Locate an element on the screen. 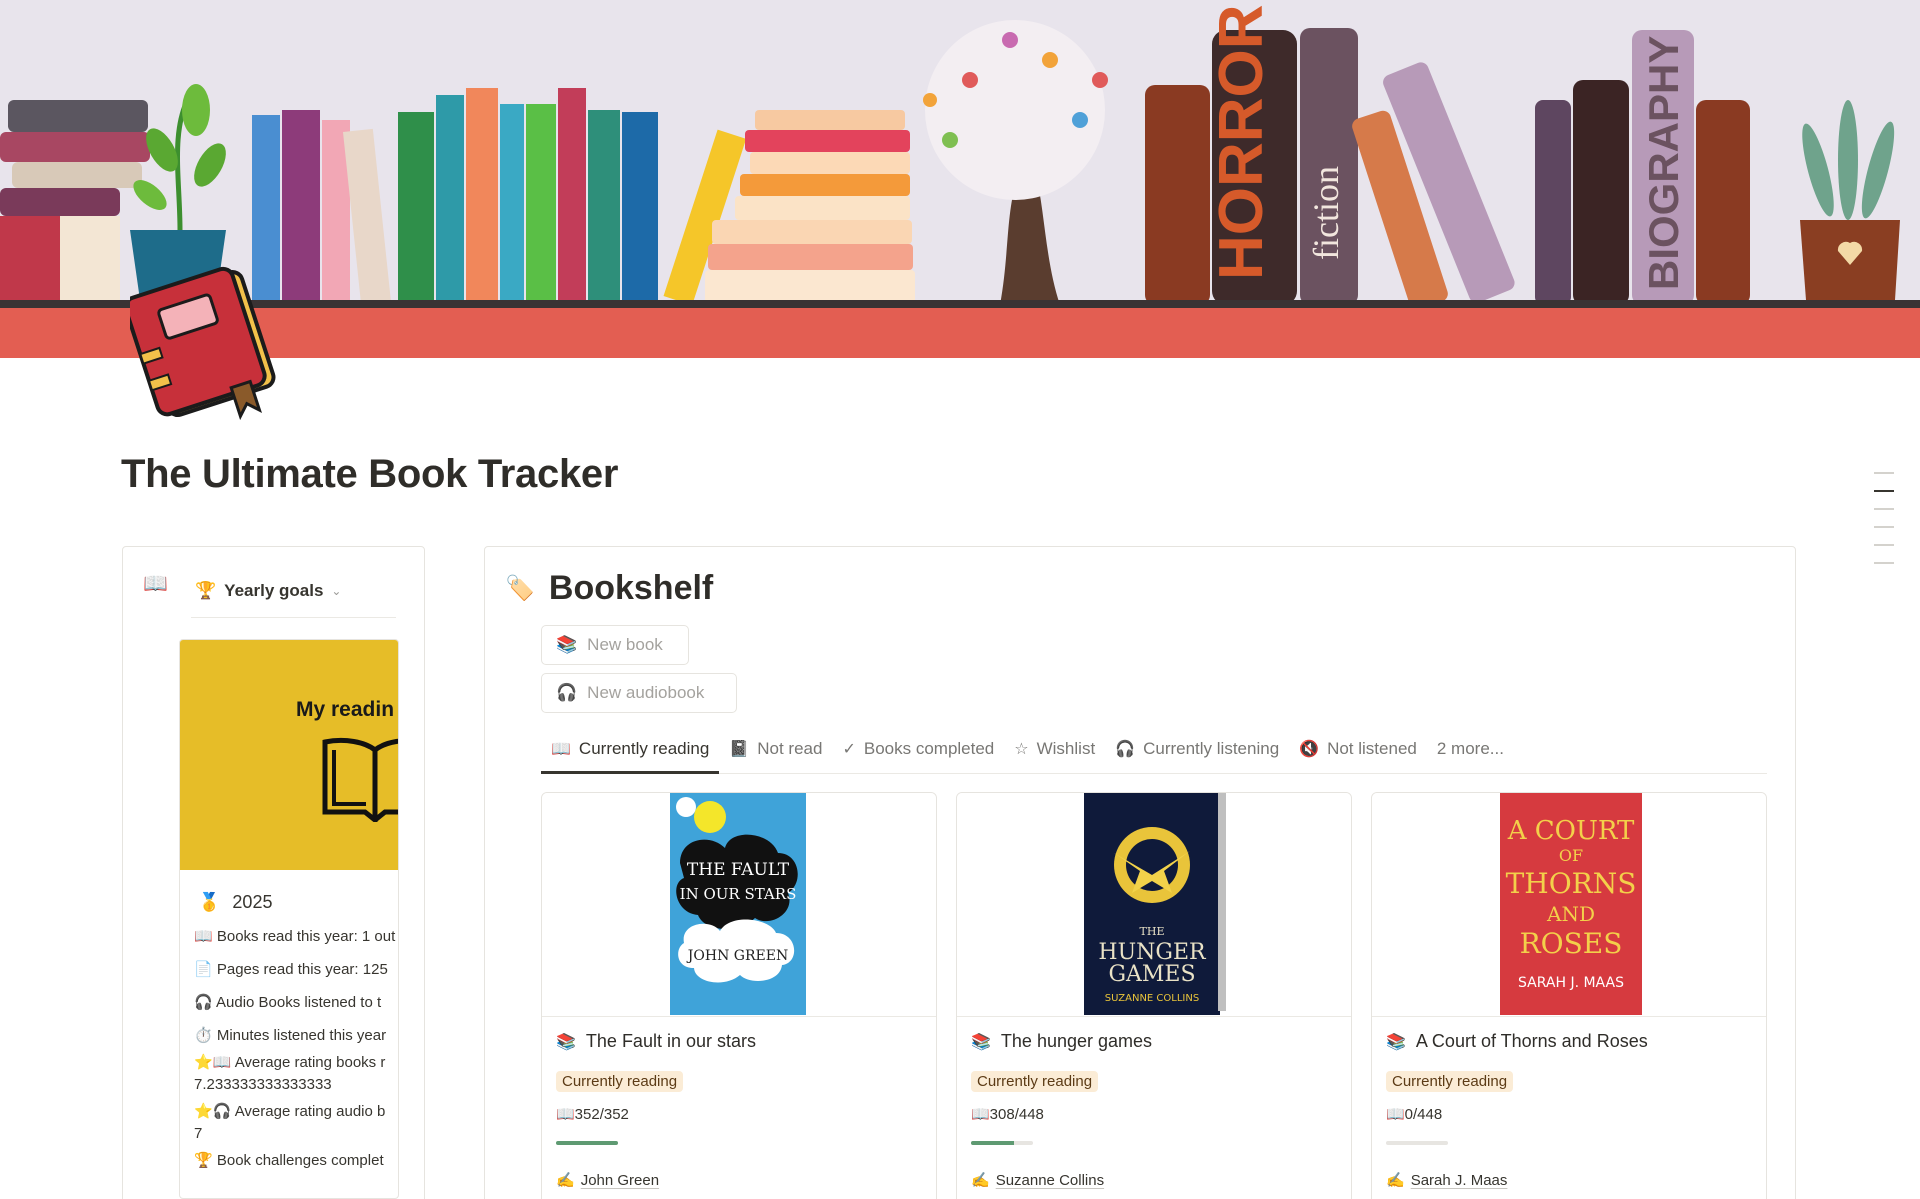 This screenshot has width=1920, height=1199. book-row-2: HORROR fiction BIOGRAPHY is located at coordinates (1447, 154).